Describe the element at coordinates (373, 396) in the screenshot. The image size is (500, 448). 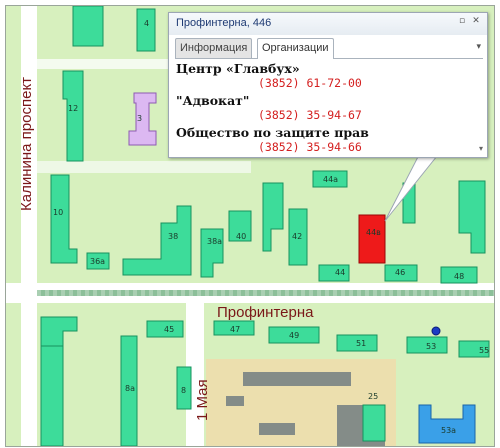
I see `svg-text: 25` at that location.